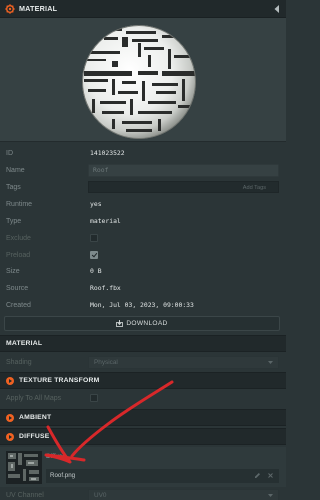 Image resolution: width=320 pixels, height=500 pixels. Describe the element at coordinates (143, 9) in the screenshot. I see `panel-header: MATERIAL` at that location.